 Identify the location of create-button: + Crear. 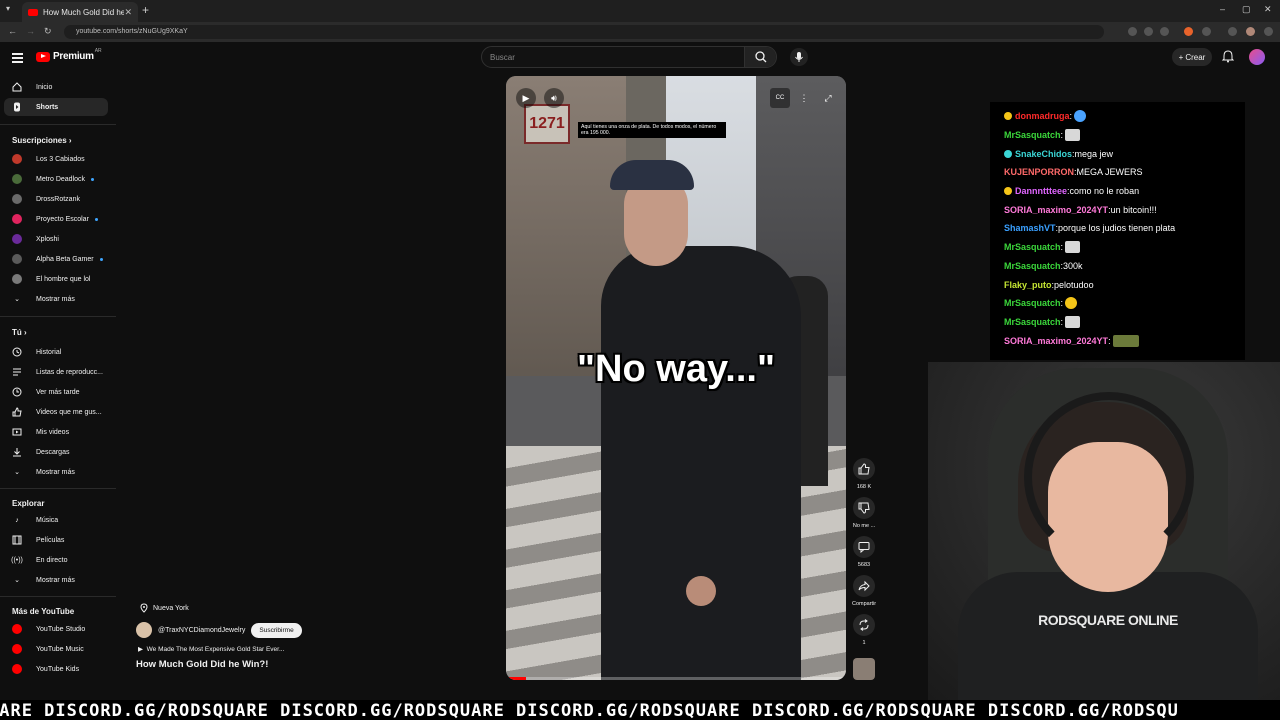
(1192, 57).